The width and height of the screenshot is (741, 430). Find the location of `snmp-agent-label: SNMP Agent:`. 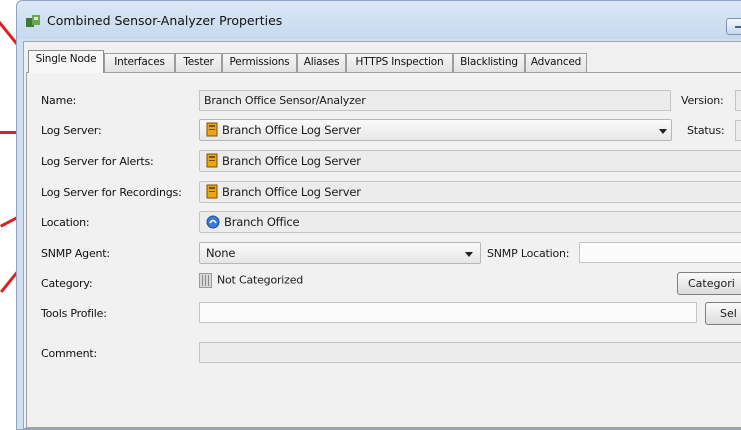

snmp-agent-label: SNMP Agent: is located at coordinates (75, 253).